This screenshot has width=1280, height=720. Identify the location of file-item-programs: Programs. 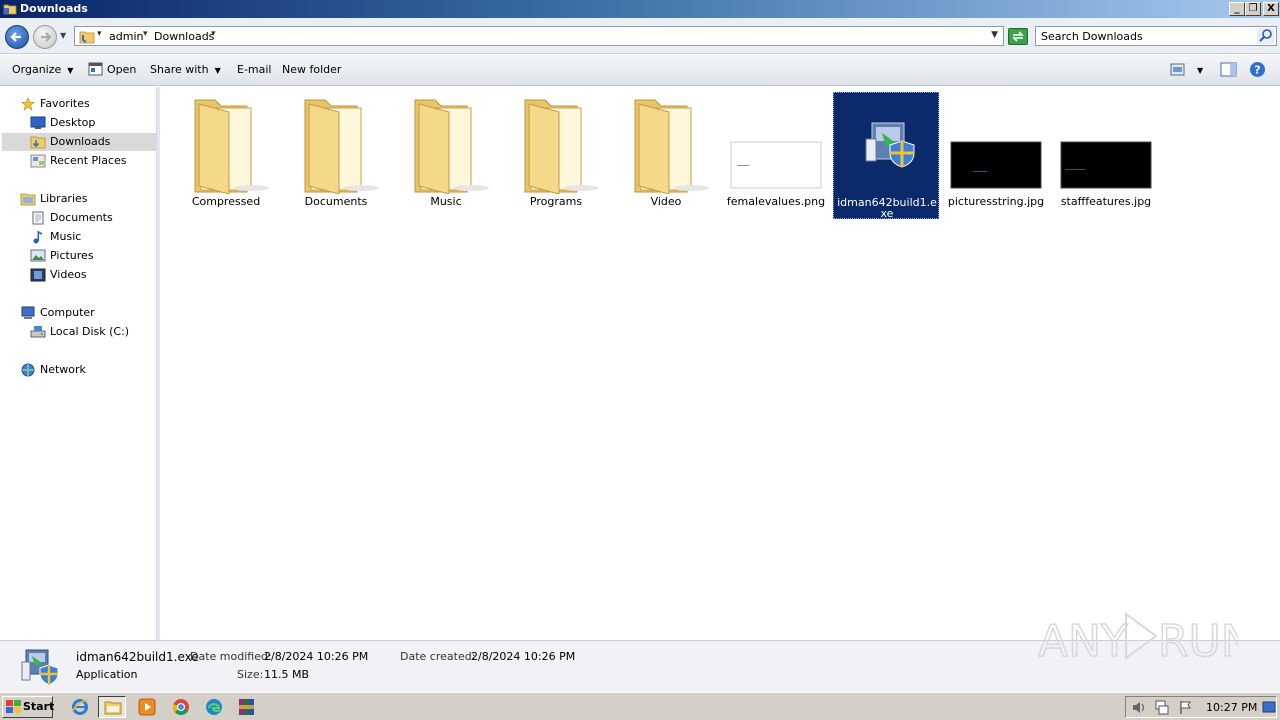
(556, 155).